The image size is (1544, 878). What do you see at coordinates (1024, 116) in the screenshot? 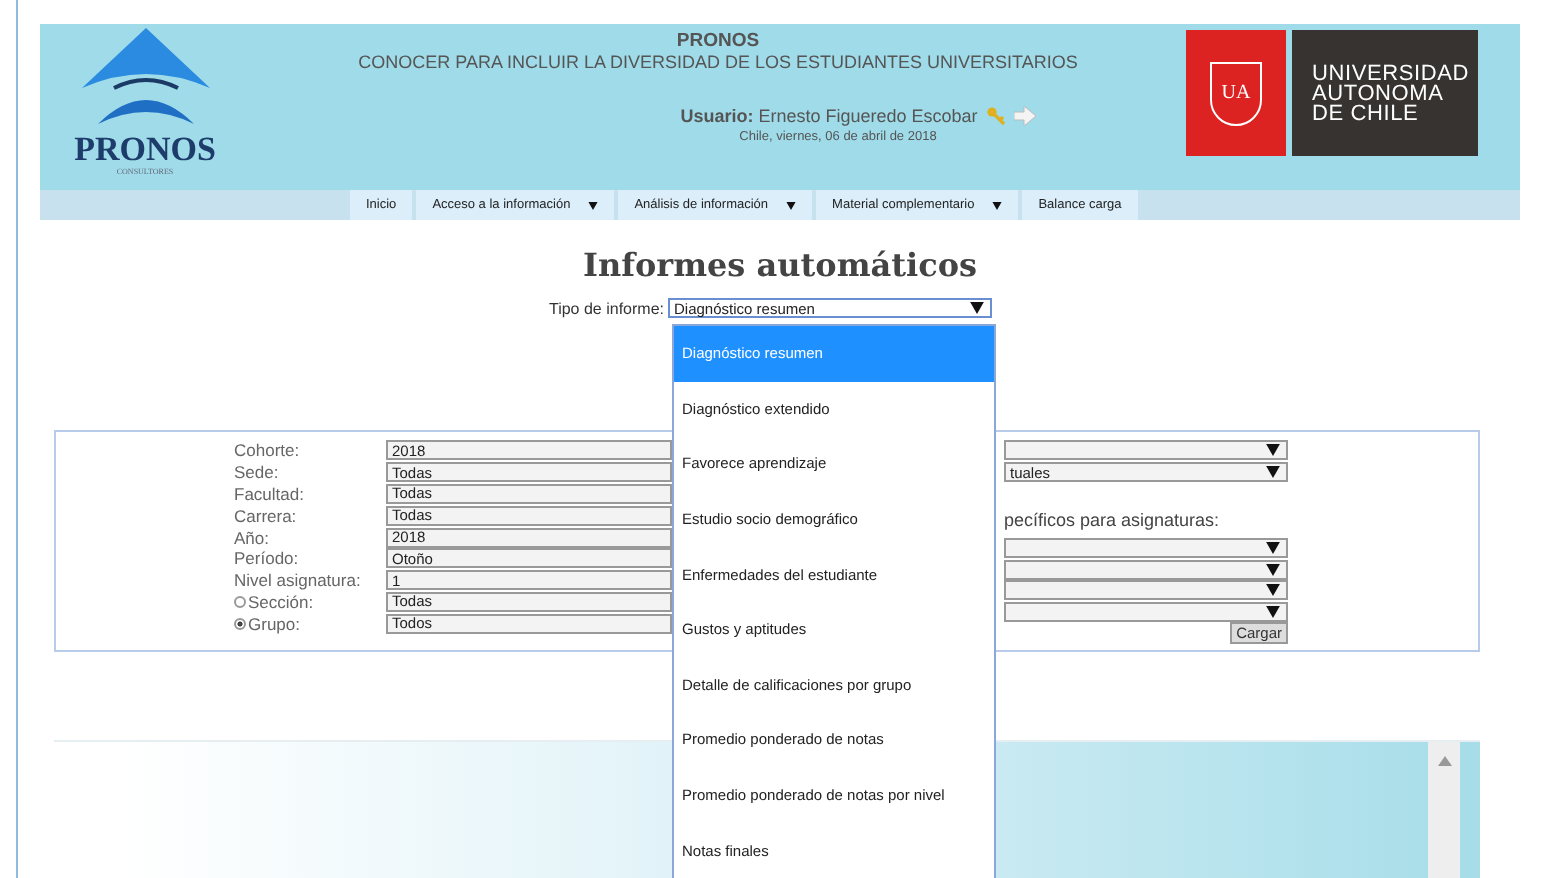
I see `logout-arrow-icon` at bounding box center [1024, 116].